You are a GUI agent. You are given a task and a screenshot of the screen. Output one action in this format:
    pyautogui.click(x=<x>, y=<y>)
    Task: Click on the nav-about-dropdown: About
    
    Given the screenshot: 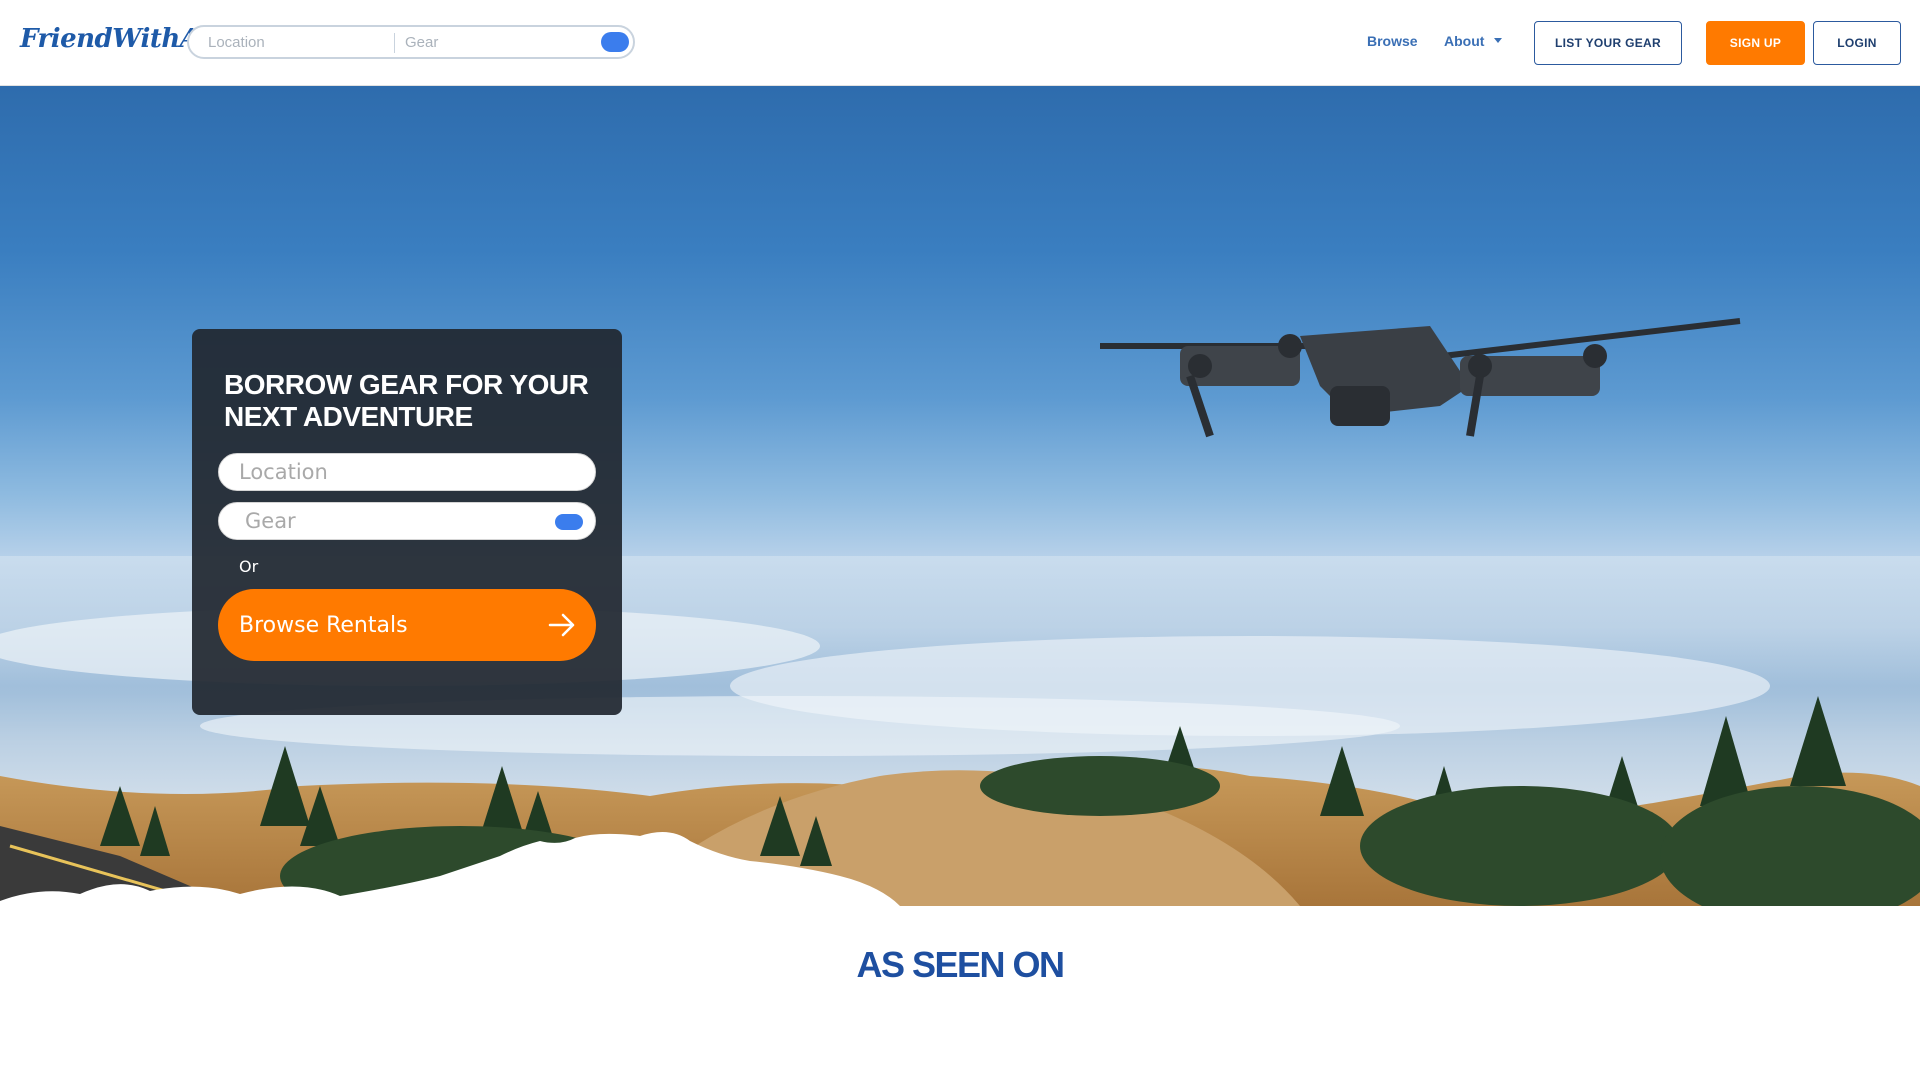 What is the action you would take?
    pyautogui.click(x=1473, y=41)
    